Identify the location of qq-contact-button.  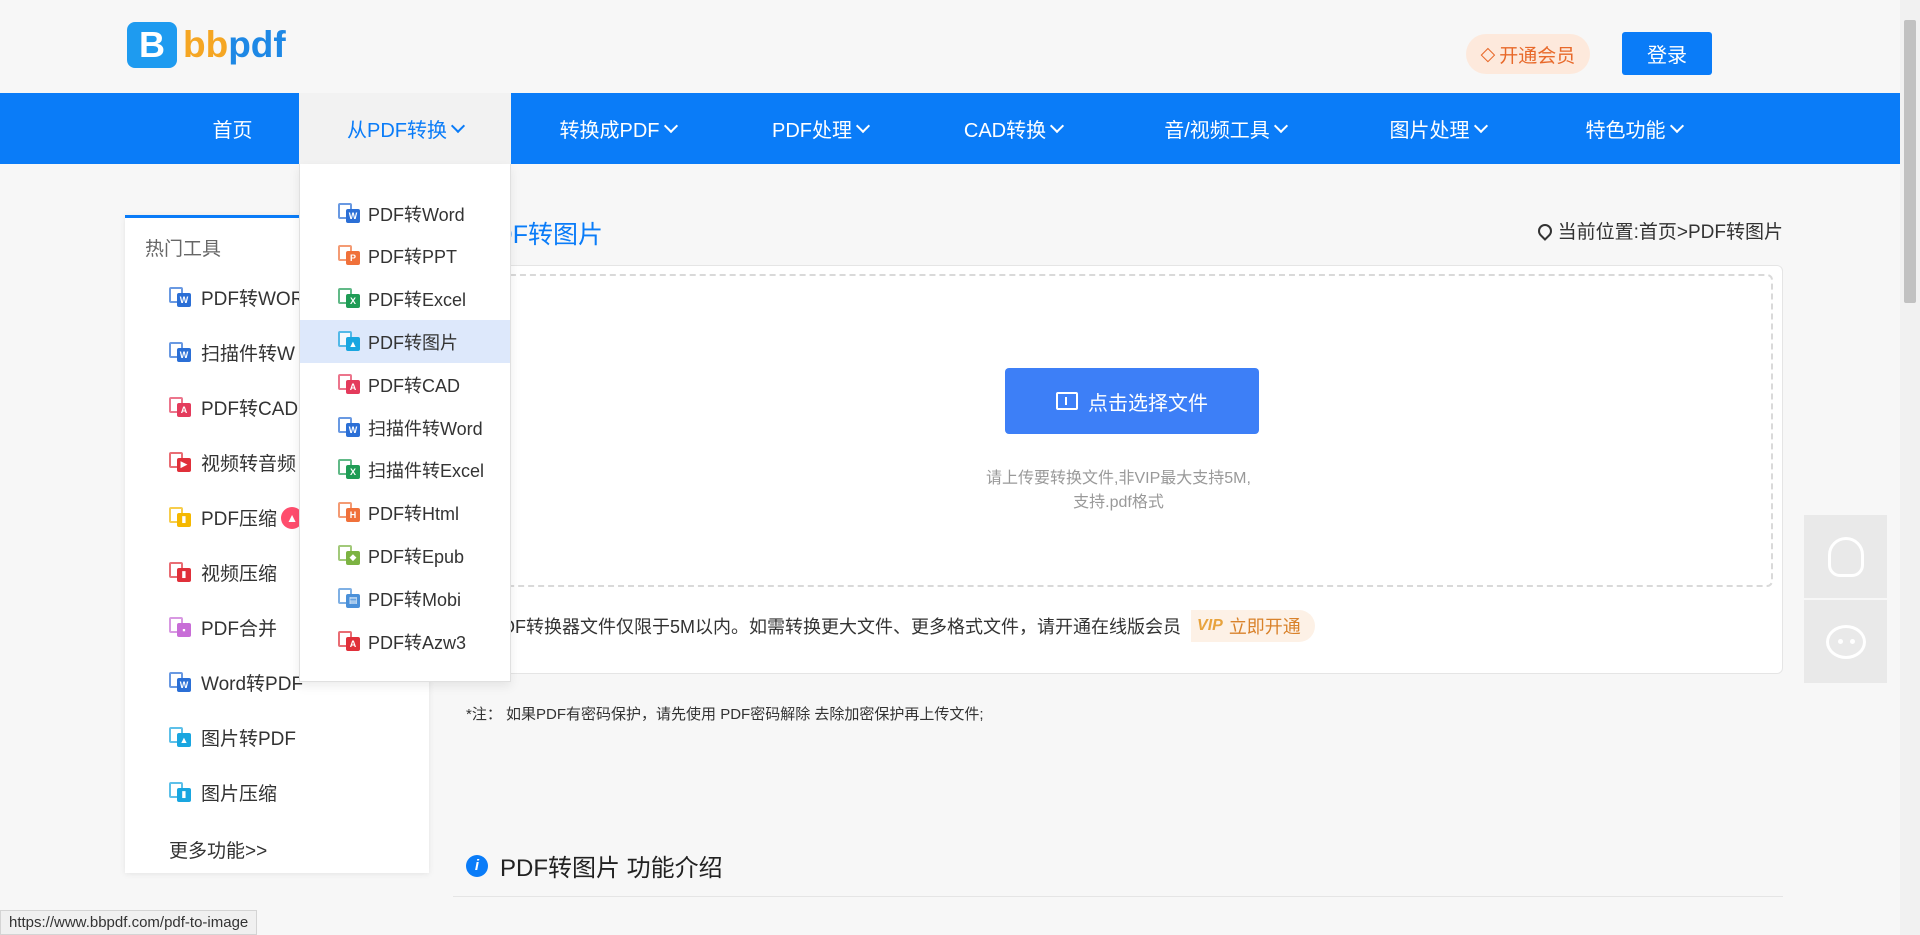
(1845, 556).